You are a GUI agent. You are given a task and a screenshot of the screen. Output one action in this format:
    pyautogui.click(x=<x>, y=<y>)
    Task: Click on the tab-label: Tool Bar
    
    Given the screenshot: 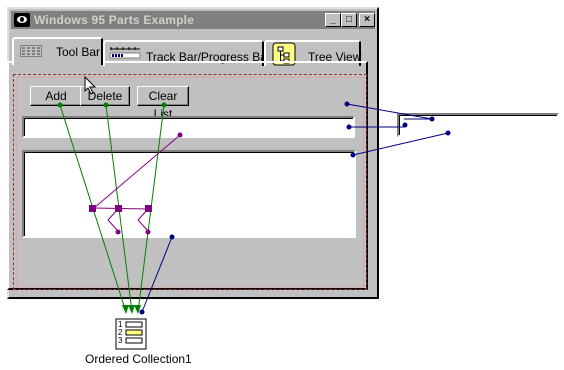 What is the action you would take?
    pyautogui.click(x=78, y=52)
    